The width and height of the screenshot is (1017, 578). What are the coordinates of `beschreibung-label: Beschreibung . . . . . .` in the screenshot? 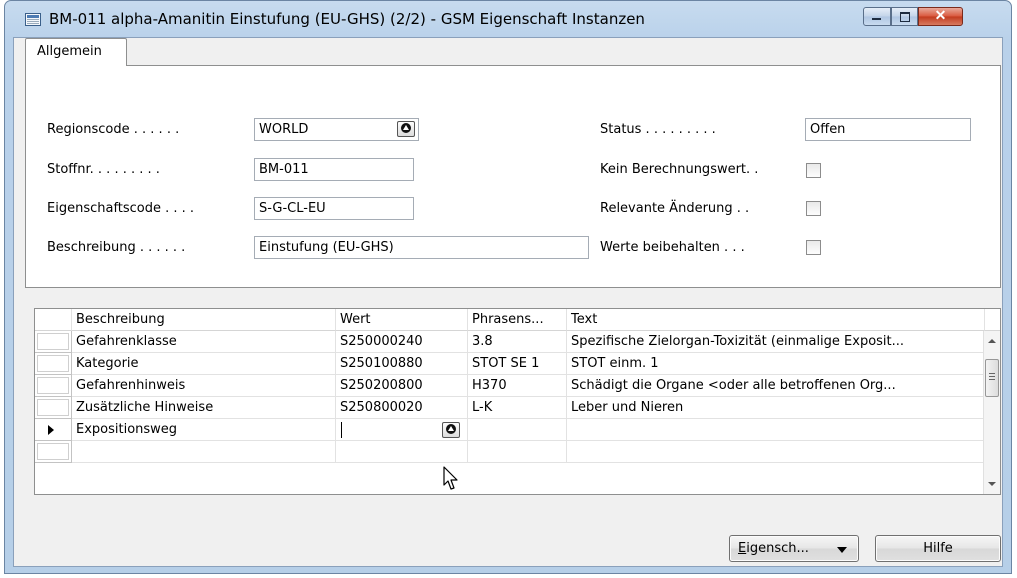 It's located at (116, 247).